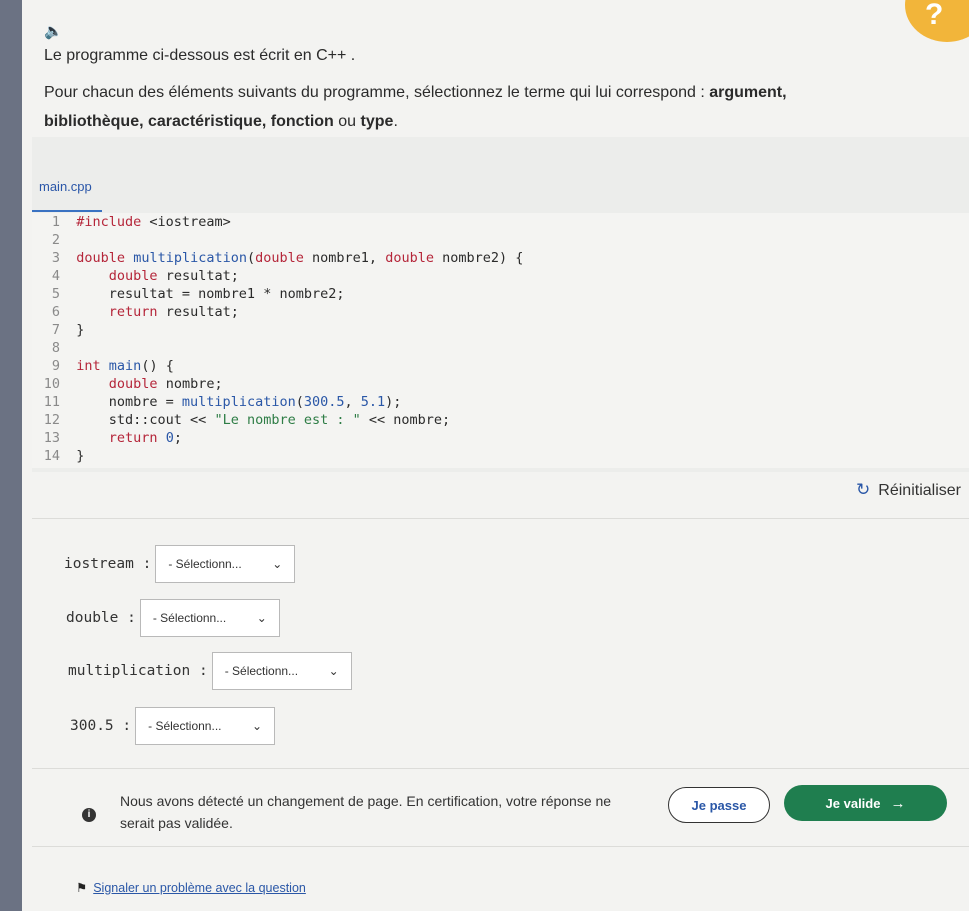 Image resolution: width=969 pixels, height=911 pixels. Describe the element at coordinates (138, 671) in the screenshot. I see `question-label: multiplication :` at that location.